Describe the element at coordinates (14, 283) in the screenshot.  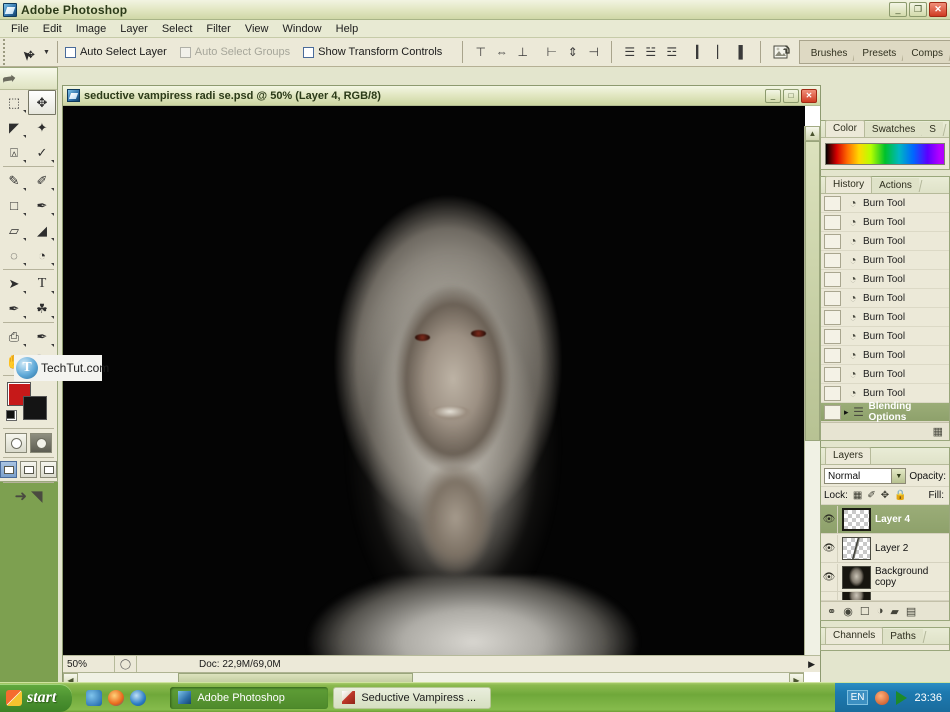
I see `path-selection-tool-icon: ➤` at that location.